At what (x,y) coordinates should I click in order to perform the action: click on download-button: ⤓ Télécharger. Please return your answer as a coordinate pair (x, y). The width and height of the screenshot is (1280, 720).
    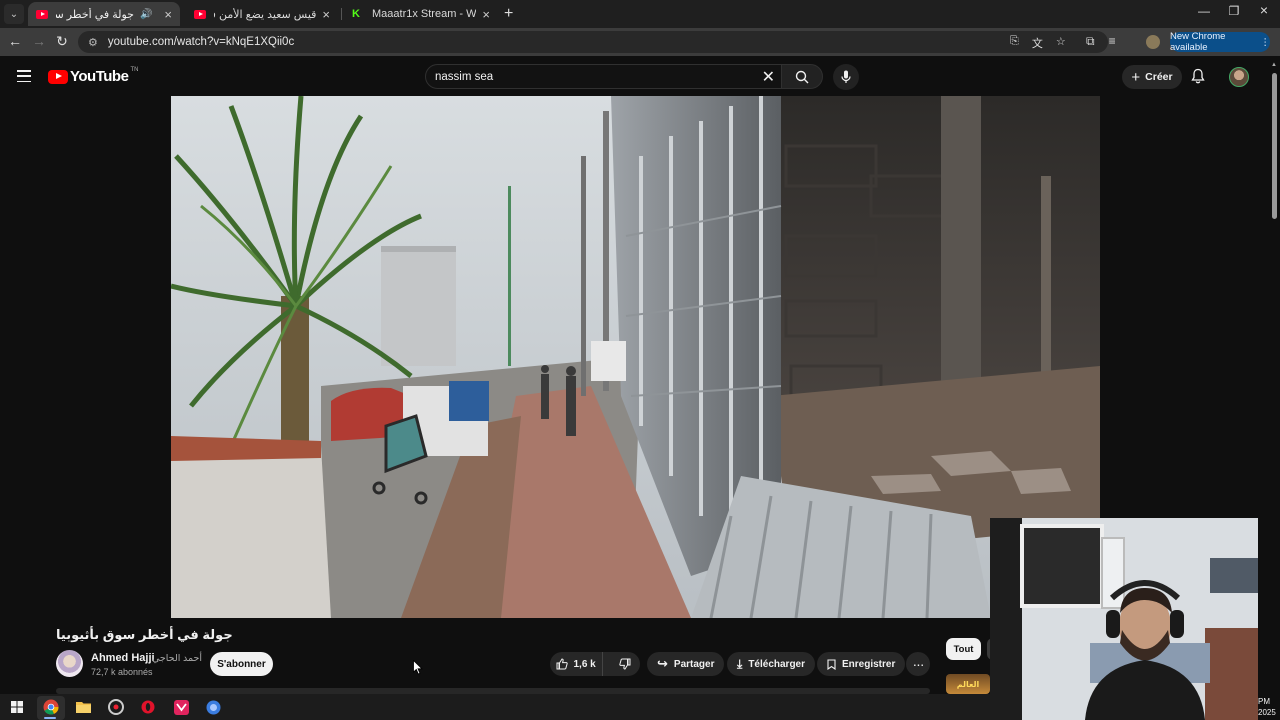
    Looking at the image, I should click on (771, 664).